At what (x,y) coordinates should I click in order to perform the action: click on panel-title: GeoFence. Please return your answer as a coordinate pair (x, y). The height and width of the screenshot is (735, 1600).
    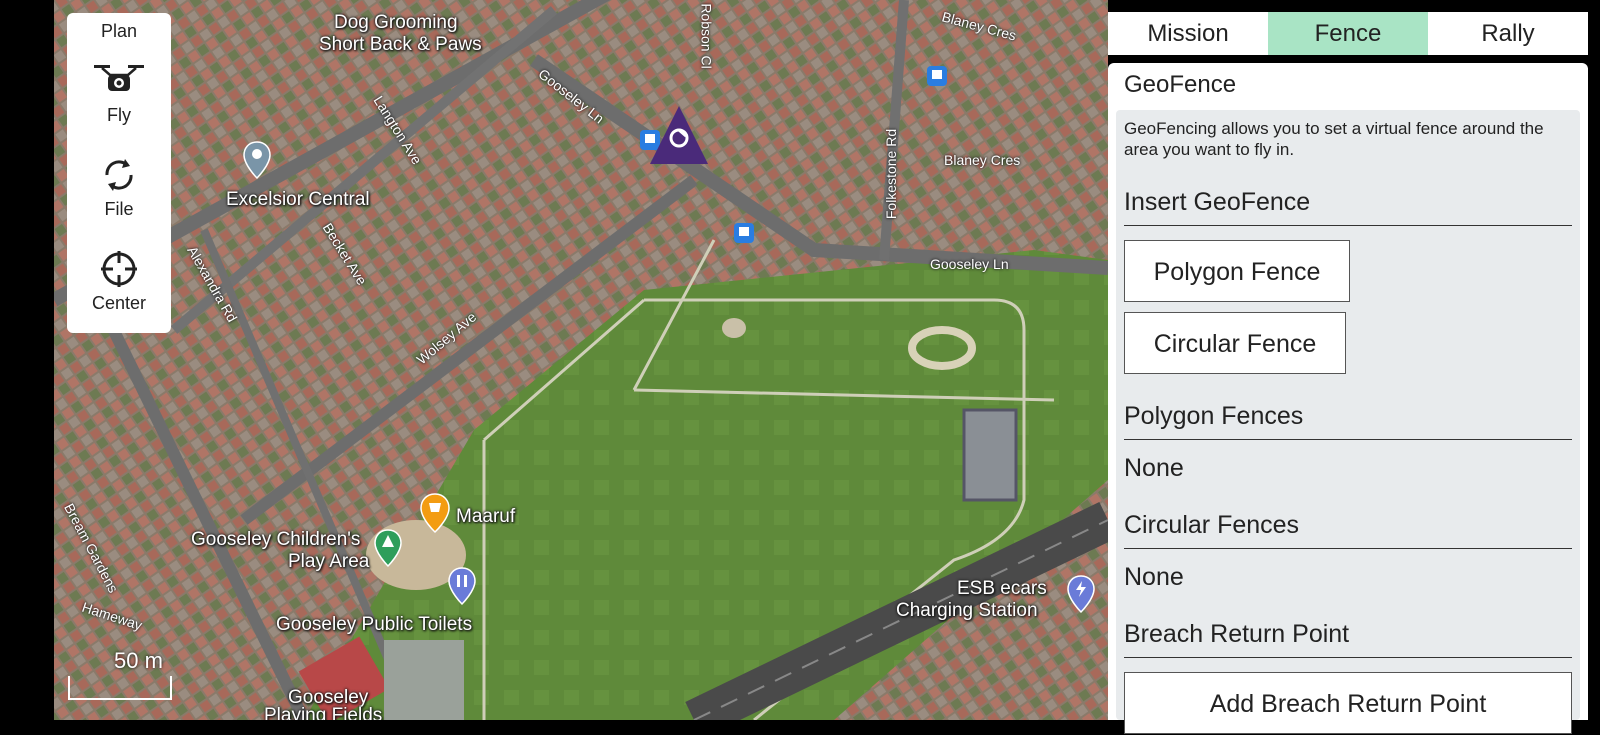
    Looking at the image, I should click on (1180, 84).